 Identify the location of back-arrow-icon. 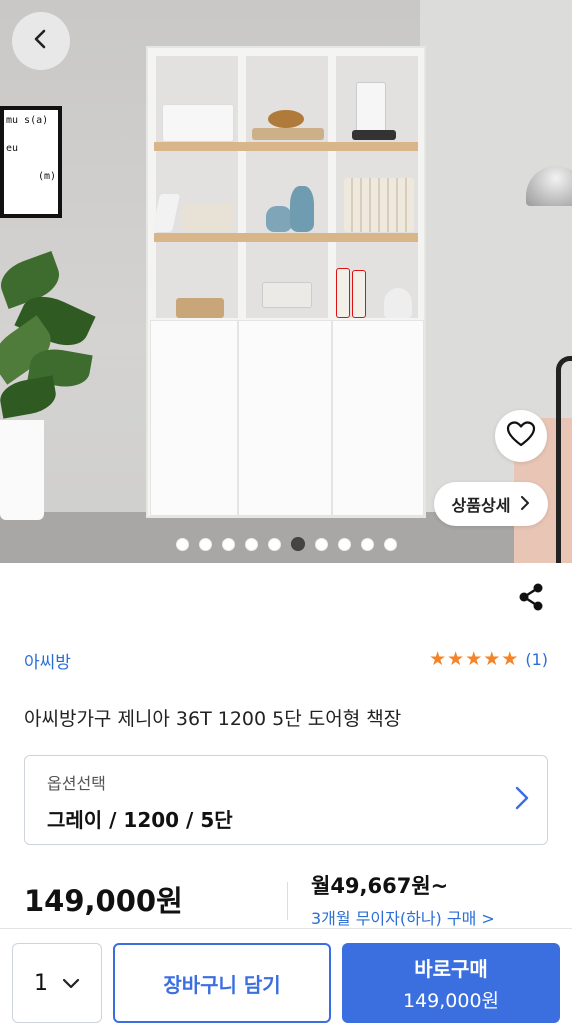
(41, 41).